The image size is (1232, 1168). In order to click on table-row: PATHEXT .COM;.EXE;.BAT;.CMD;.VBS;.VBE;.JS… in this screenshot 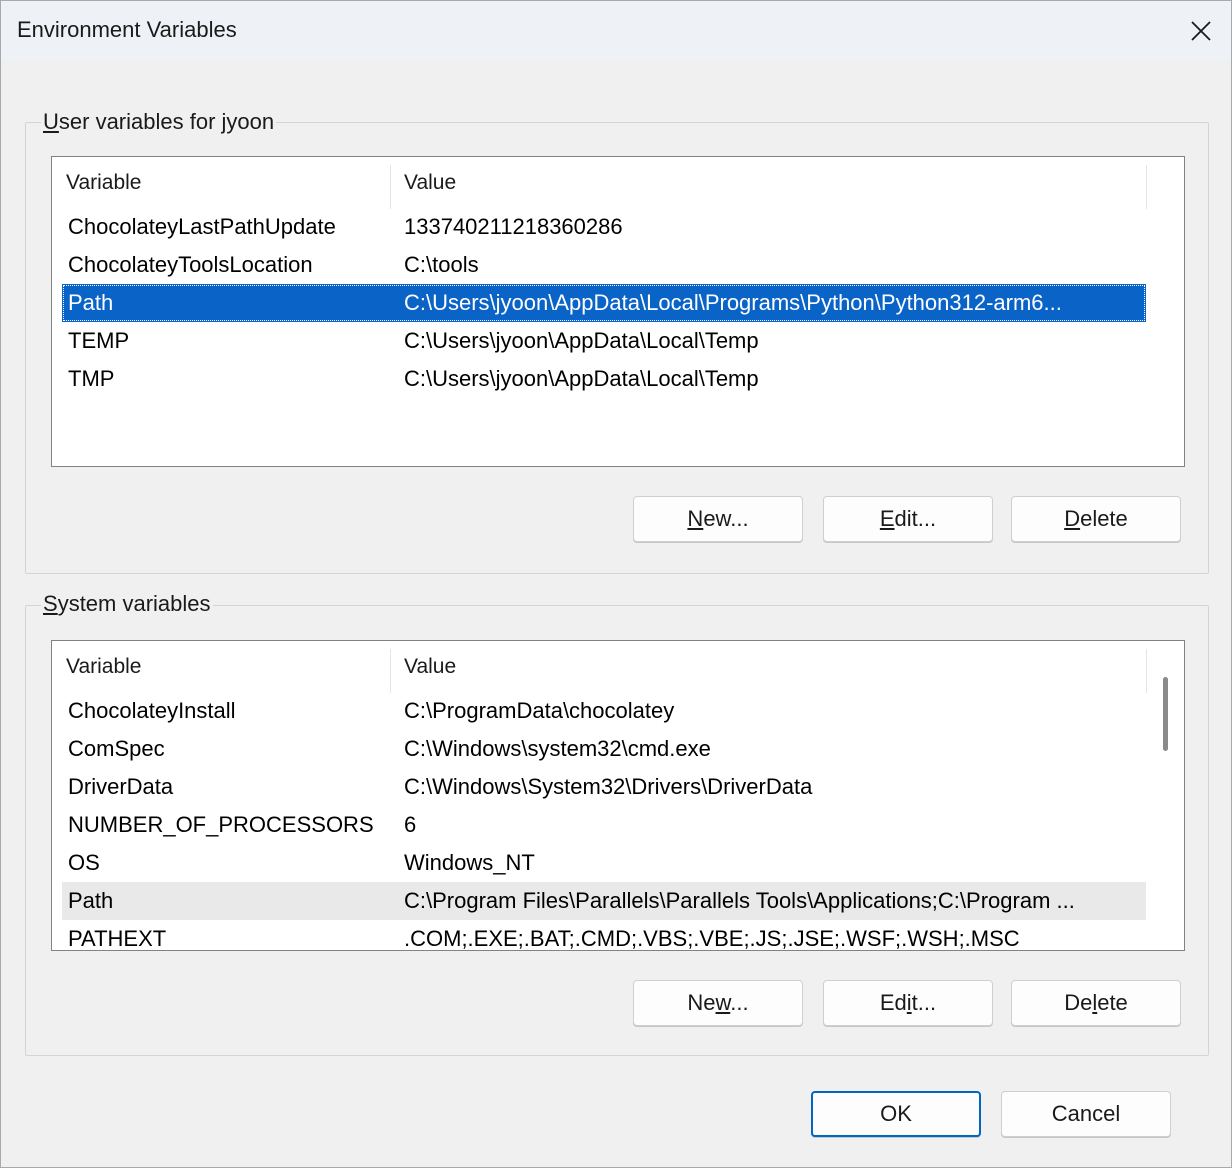, I will do `click(604, 935)`.